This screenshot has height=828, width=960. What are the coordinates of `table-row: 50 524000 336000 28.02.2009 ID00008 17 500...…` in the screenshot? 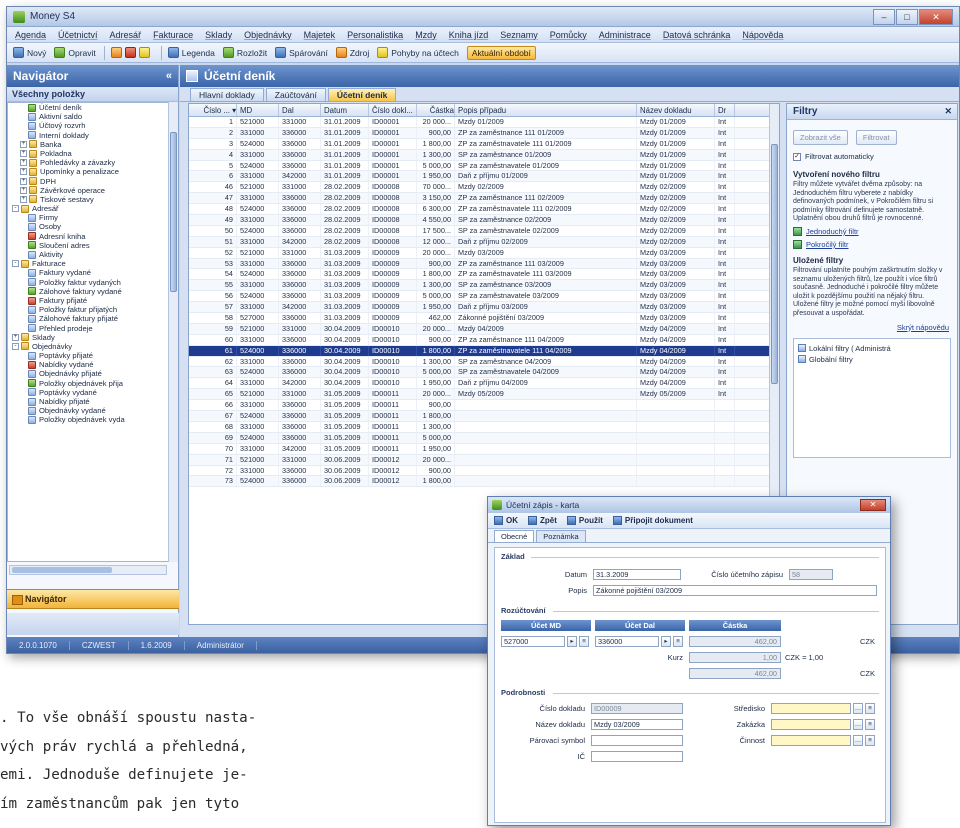 It's located at (484, 231).